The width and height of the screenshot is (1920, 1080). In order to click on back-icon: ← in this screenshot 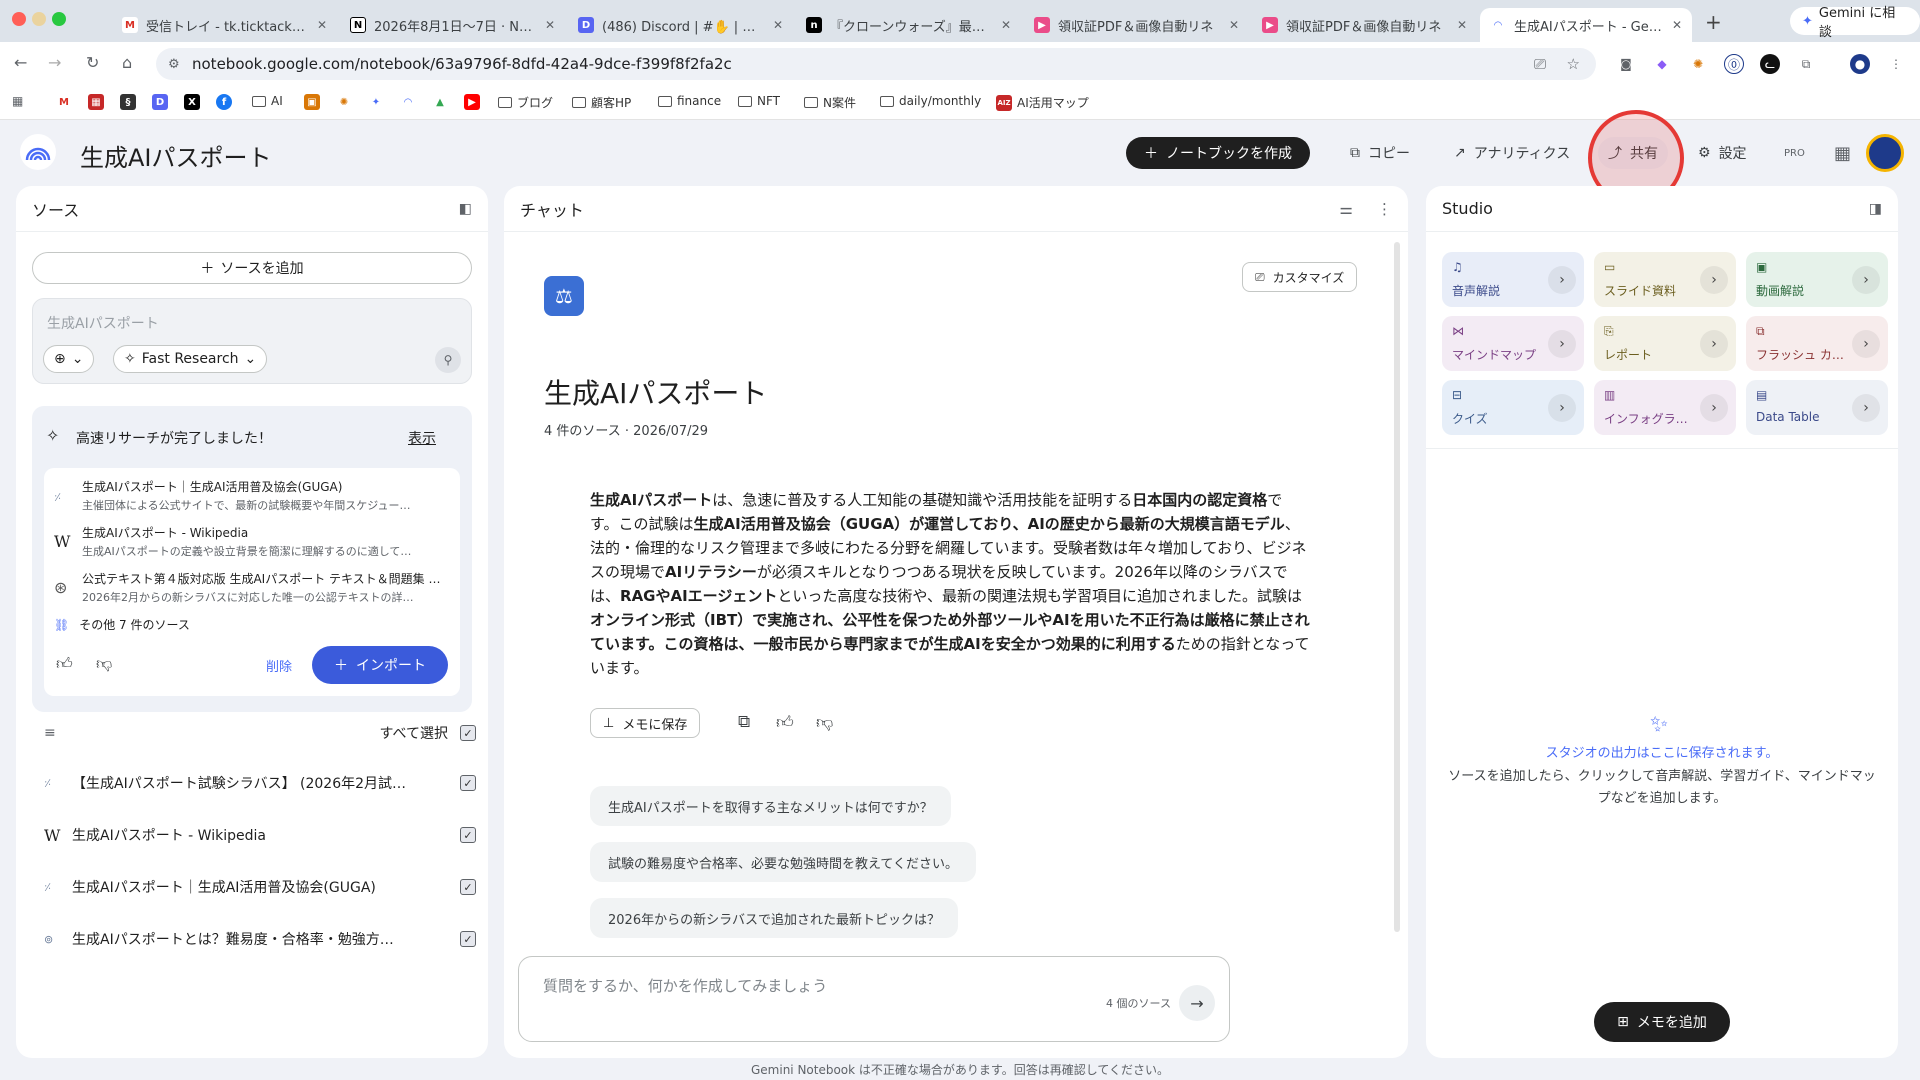, I will do `click(20, 62)`.